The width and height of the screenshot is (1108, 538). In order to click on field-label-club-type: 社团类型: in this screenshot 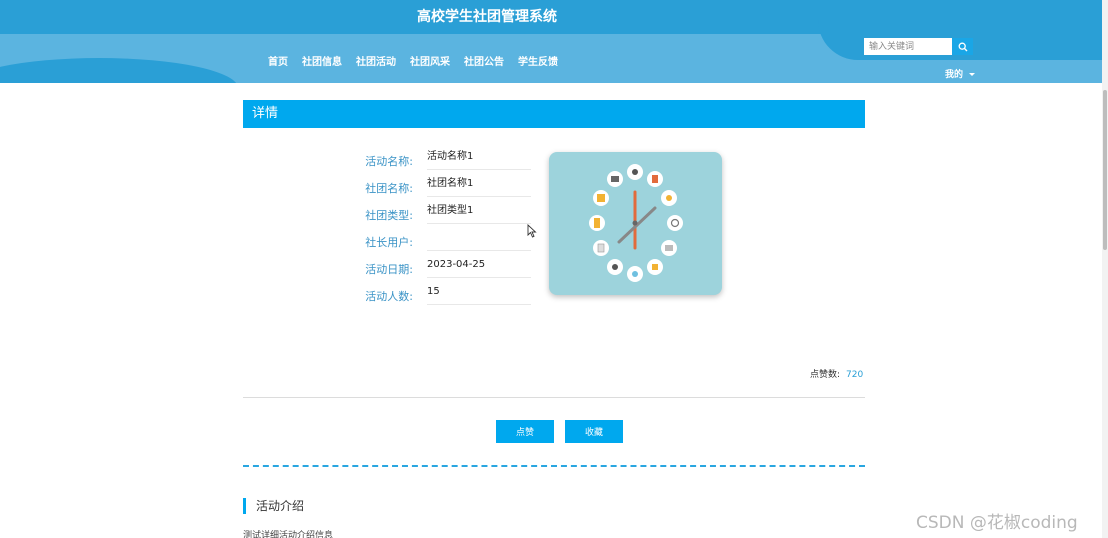, I will do `click(389, 215)`.